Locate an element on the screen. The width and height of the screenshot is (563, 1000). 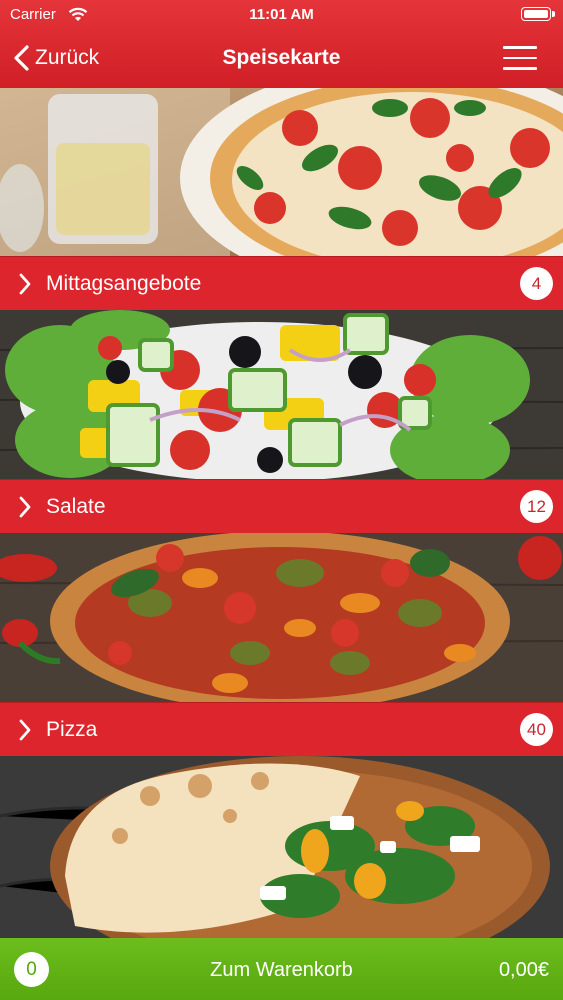
navigation-bar: Zurück Speisekarte is located at coordinates (281, 59).